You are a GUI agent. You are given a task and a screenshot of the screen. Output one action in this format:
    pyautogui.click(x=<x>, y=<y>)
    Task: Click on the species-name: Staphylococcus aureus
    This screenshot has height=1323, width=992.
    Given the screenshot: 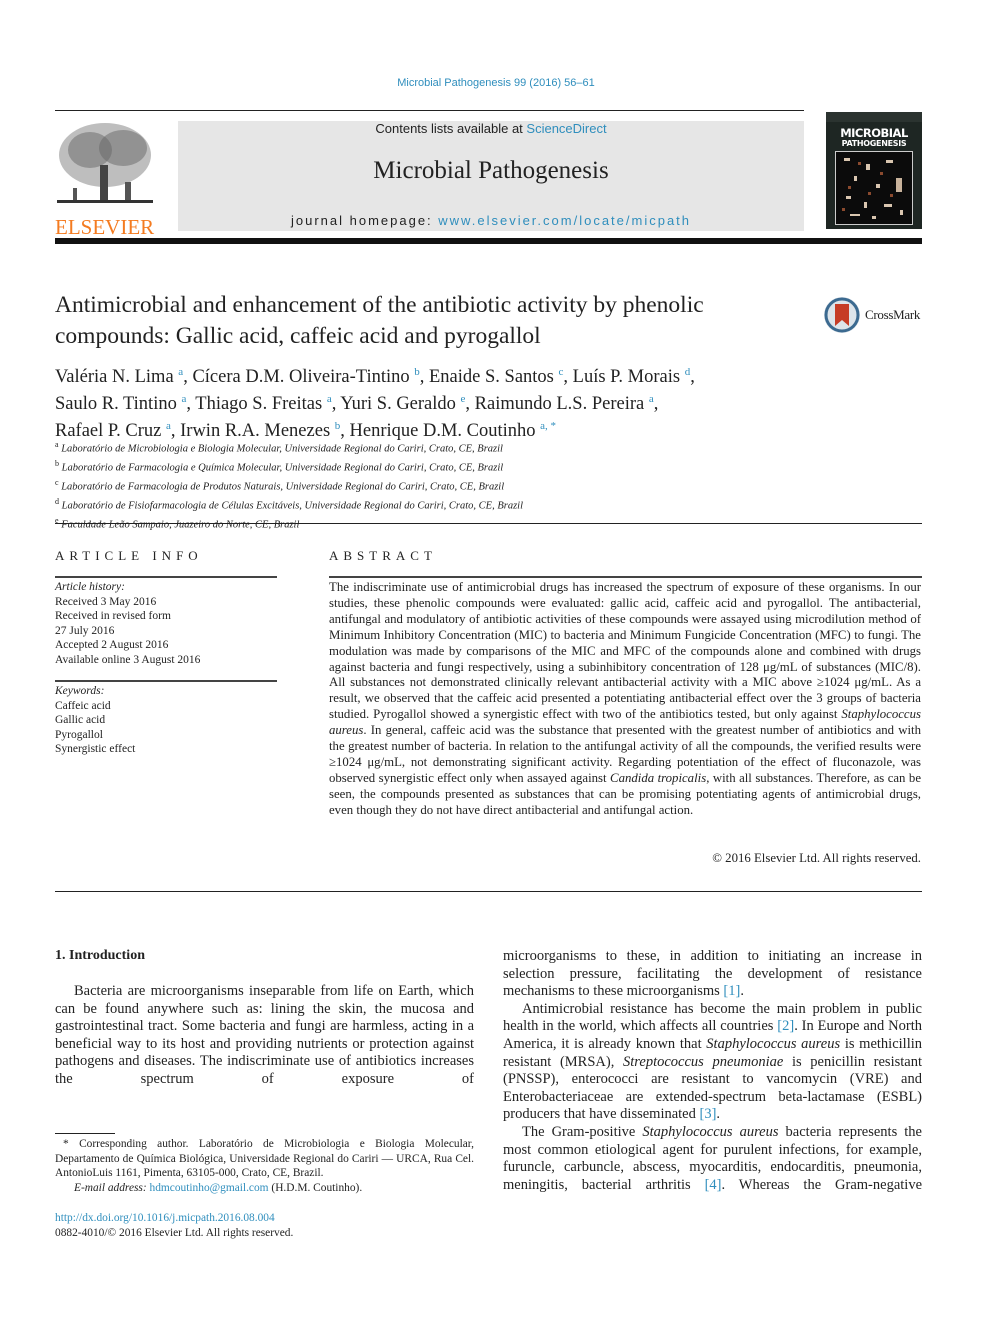 What is the action you would take?
    pyautogui.click(x=710, y=1131)
    